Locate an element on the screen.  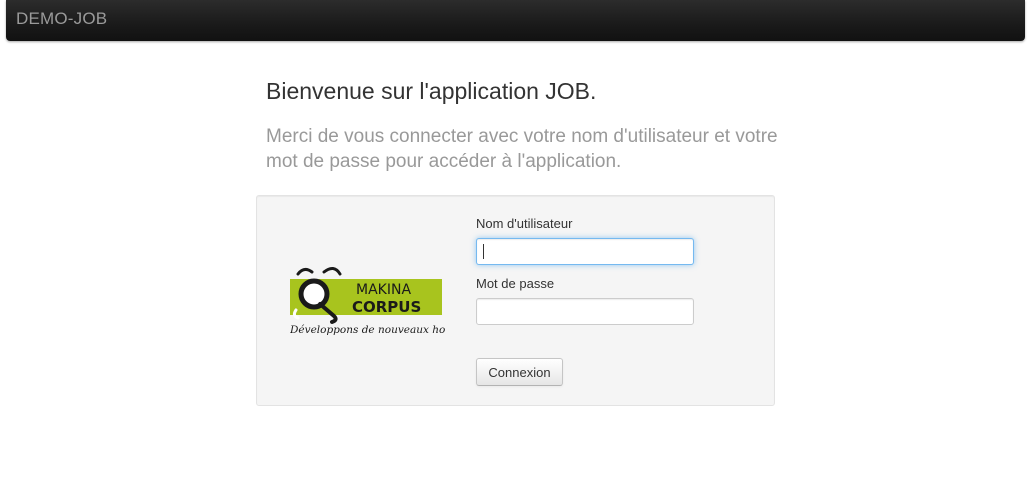
username-label: Nom d'utilisateur is located at coordinates (524, 223).